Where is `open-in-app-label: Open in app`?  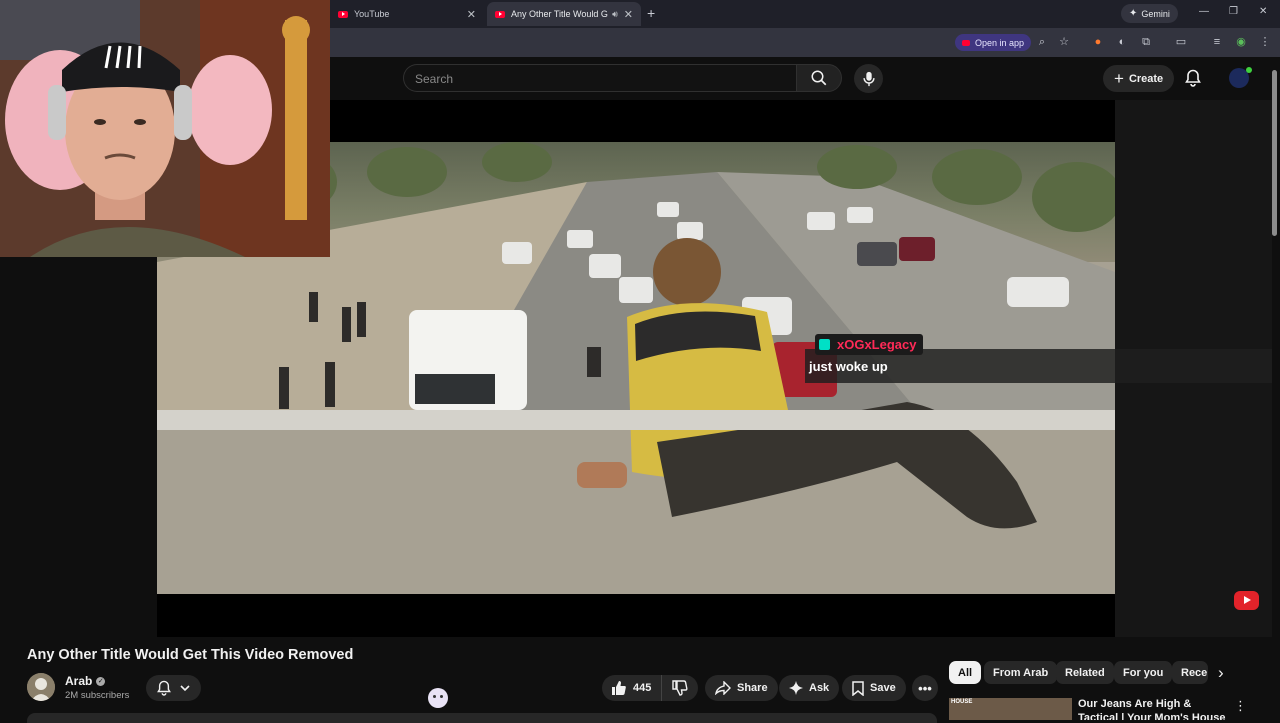 open-in-app-label: Open in app is located at coordinates (1000, 42).